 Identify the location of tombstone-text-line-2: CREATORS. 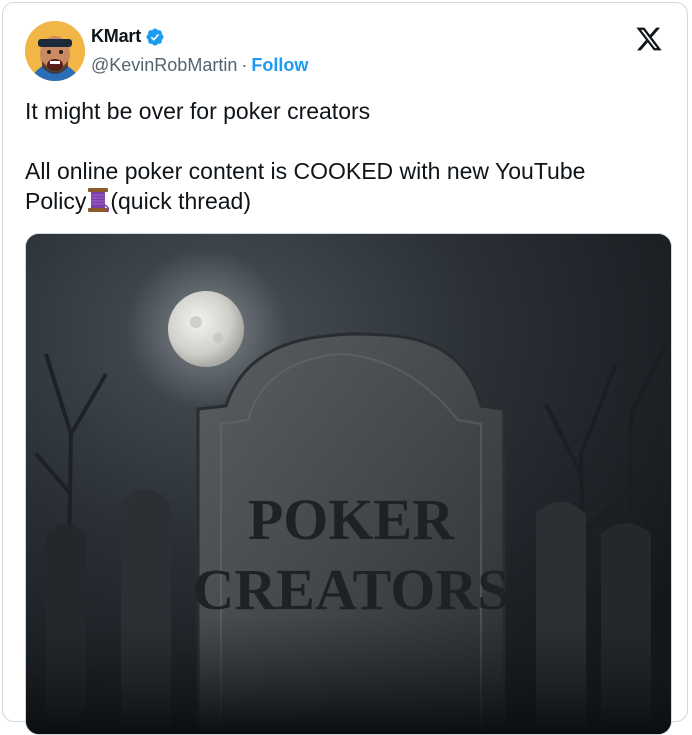
(351, 589).